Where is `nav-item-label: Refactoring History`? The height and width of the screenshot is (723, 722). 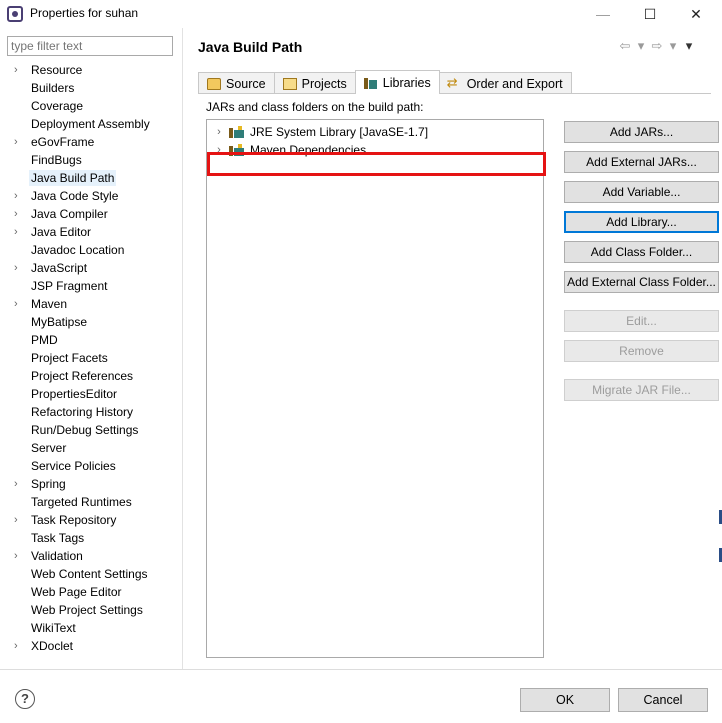
nav-item-label: Refactoring History is located at coordinates (82, 412).